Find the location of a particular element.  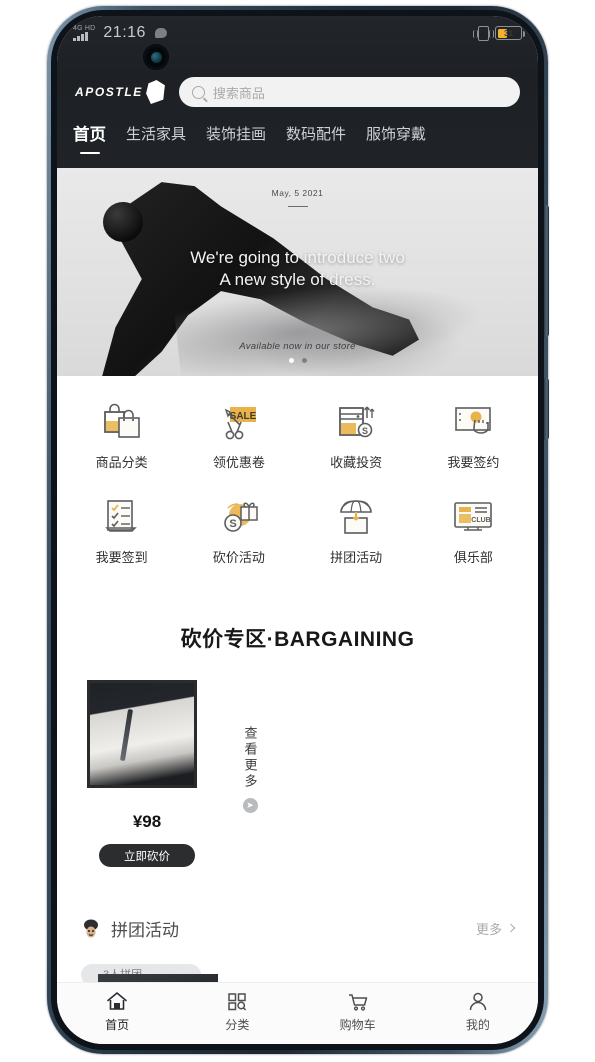

sale-coupon-scissors-icon: SALE is located at coordinates (239, 422).